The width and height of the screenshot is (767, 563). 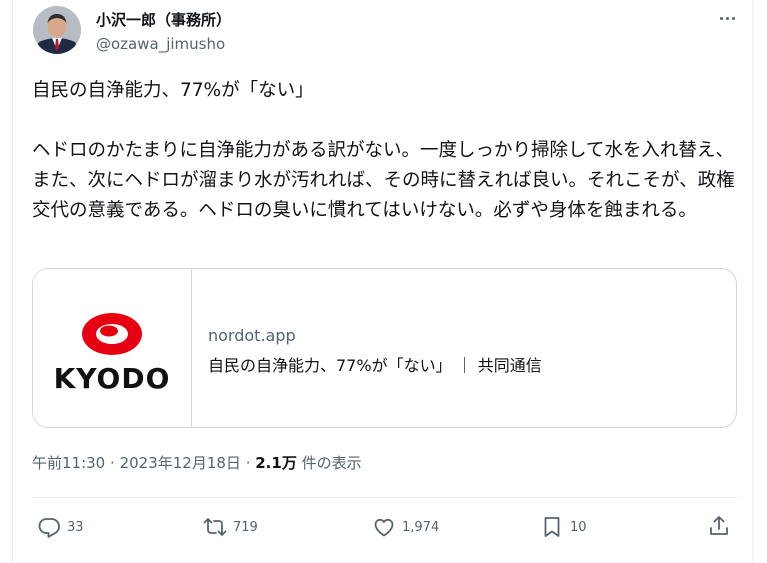 I want to click on avatar, so click(x=57, y=30).